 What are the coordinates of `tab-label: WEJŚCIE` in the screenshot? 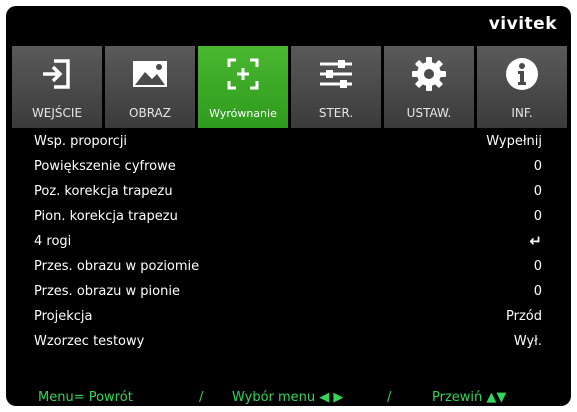 It's located at (57, 113).